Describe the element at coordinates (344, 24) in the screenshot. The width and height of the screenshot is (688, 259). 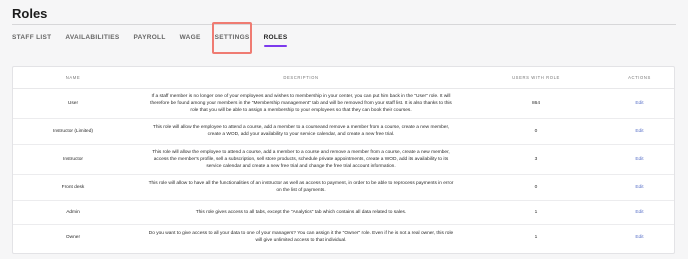
I see `title-divider` at that location.